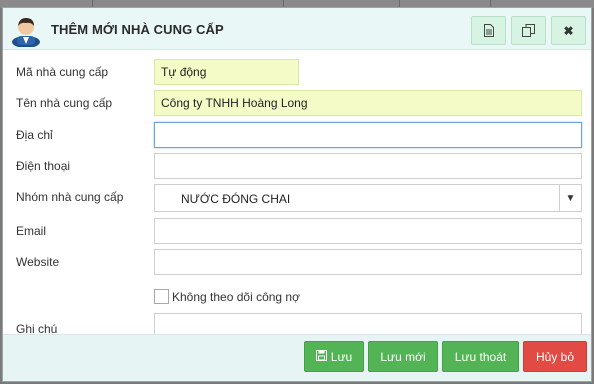 The width and height of the screenshot is (594, 384). Describe the element at coordinates (34, 135) in the screenshot. I see `label-dia-chi: Địa chỉ` at that location.